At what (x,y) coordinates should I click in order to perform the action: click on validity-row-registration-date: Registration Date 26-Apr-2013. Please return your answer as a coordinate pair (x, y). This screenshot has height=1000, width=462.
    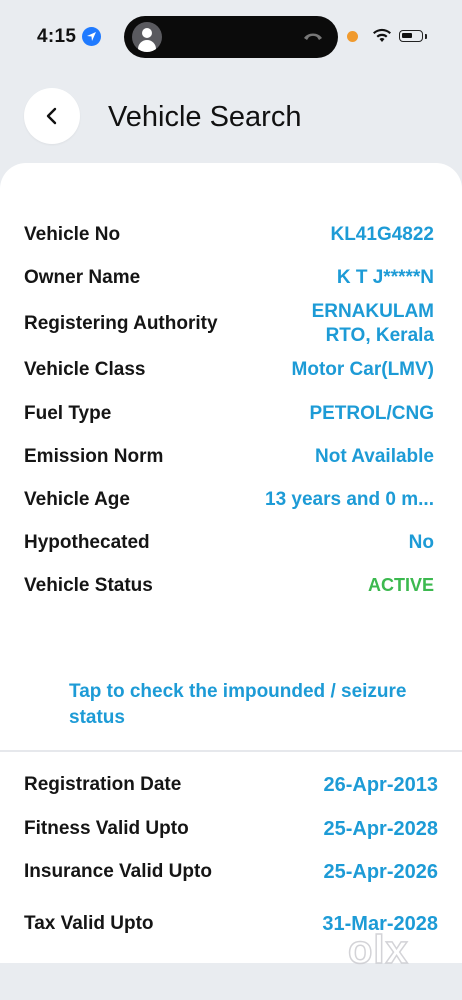
    Looking at the image, I should click on (231, 789).